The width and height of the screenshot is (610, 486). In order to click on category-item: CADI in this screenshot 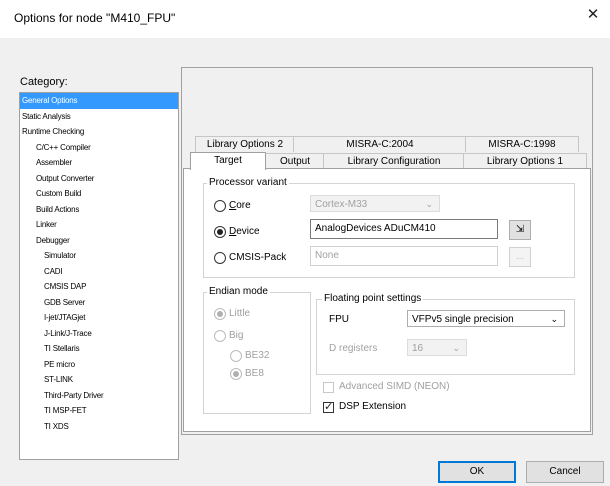, I will do `click(99, 272)`.